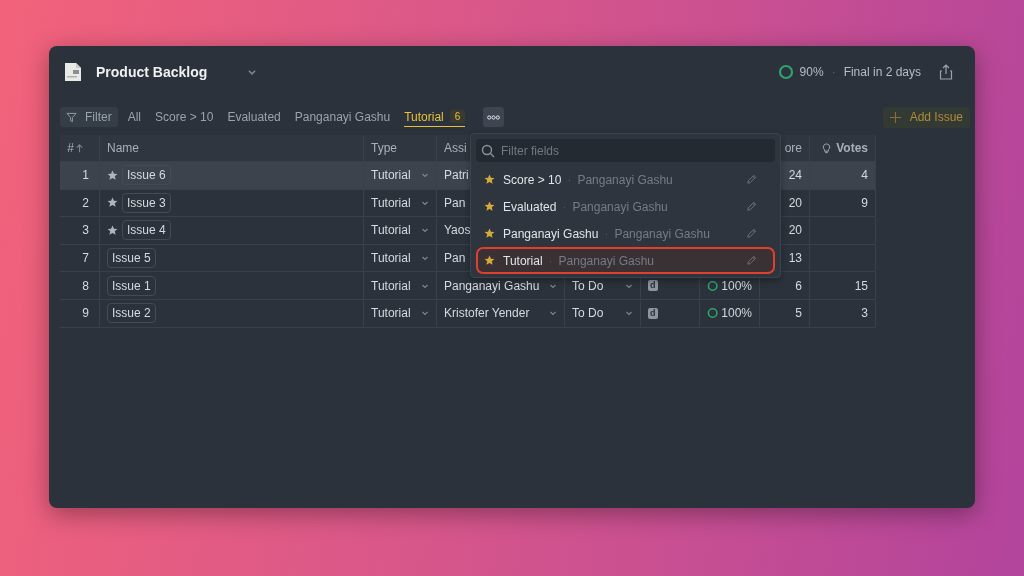 This screenshot has width=1024, height=576. What do you see at coordinates (457, 116) in the screenshot?
I see `count-badge: 6` at bounding box center [457, 116].